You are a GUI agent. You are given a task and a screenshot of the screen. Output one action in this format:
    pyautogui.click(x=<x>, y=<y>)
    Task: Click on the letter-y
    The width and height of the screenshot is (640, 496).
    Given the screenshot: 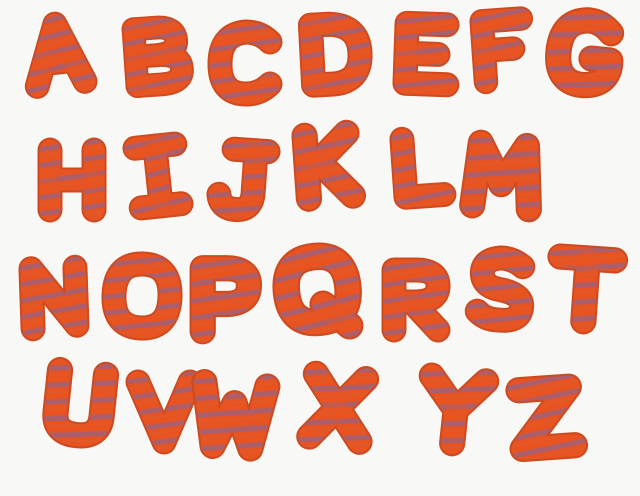 What is the action you would take?
    pyautogui.click(x=459, y=409)
    